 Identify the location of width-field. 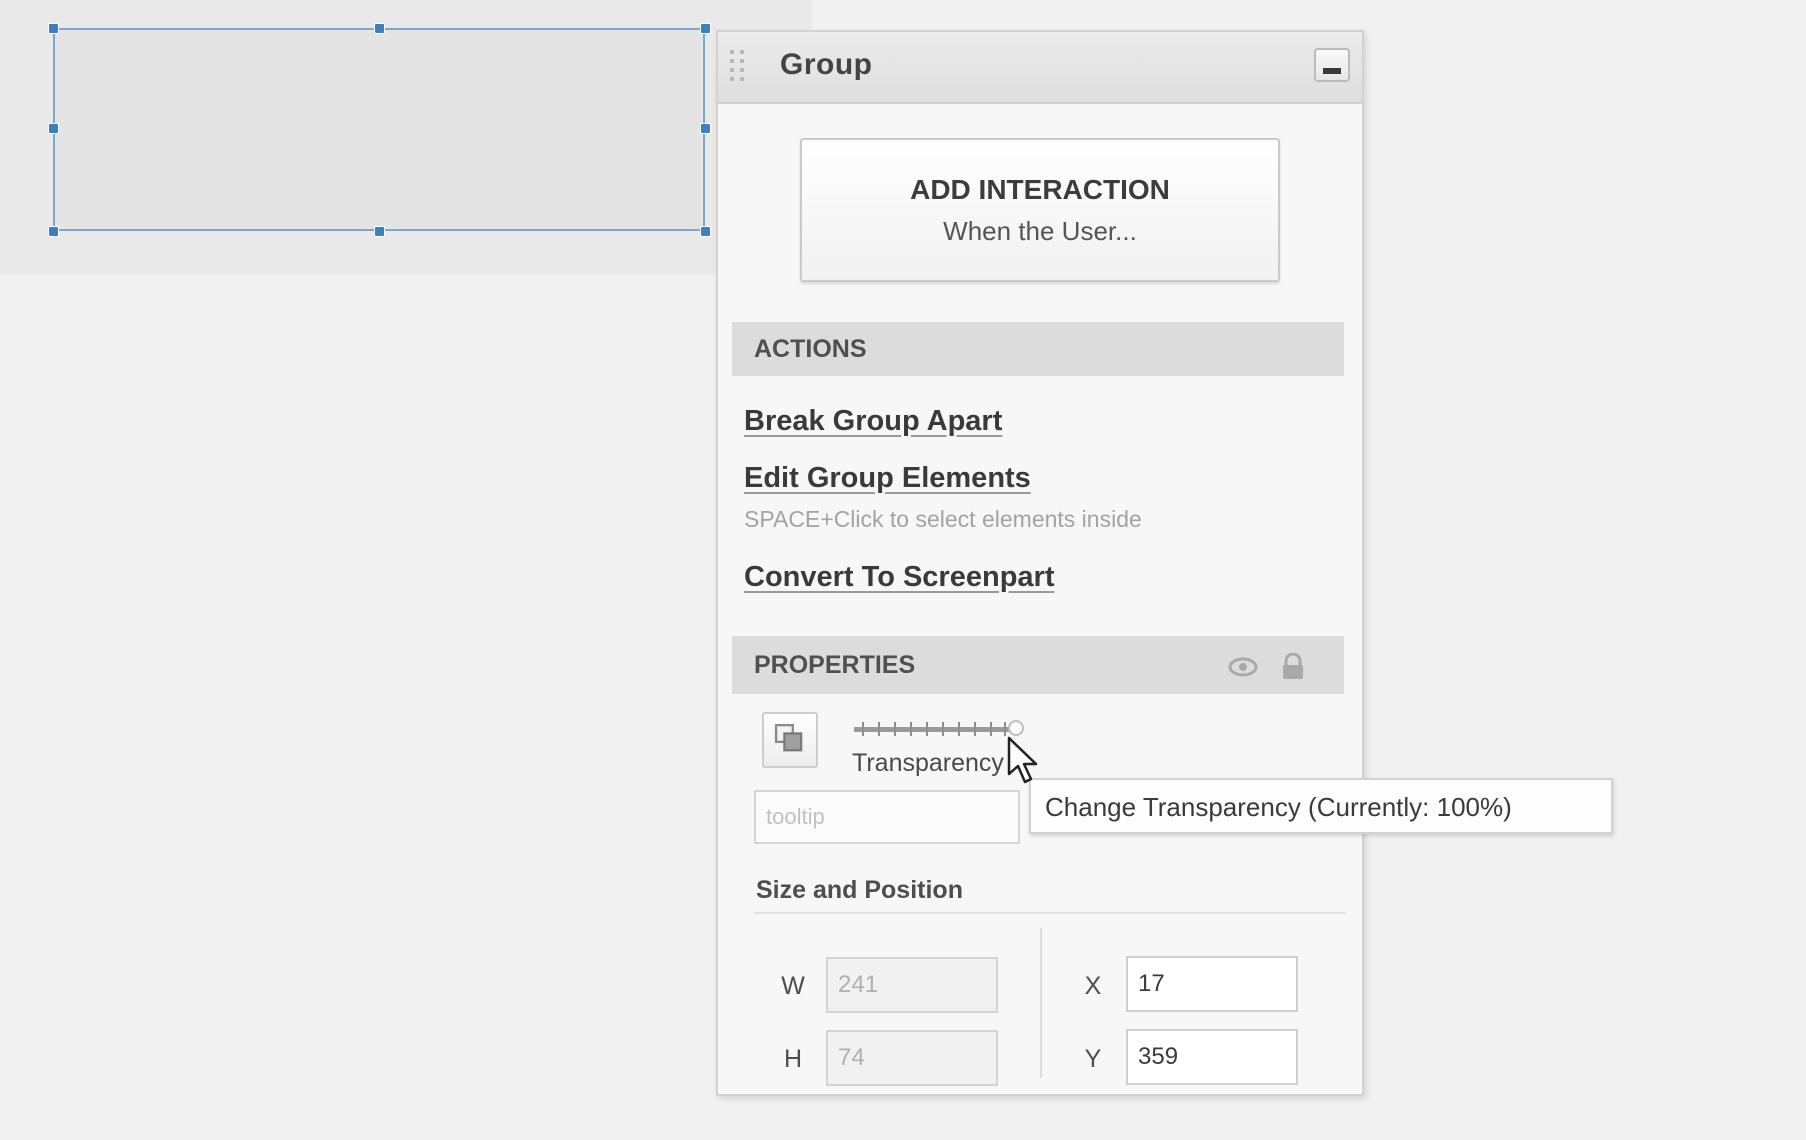
(912, 985).